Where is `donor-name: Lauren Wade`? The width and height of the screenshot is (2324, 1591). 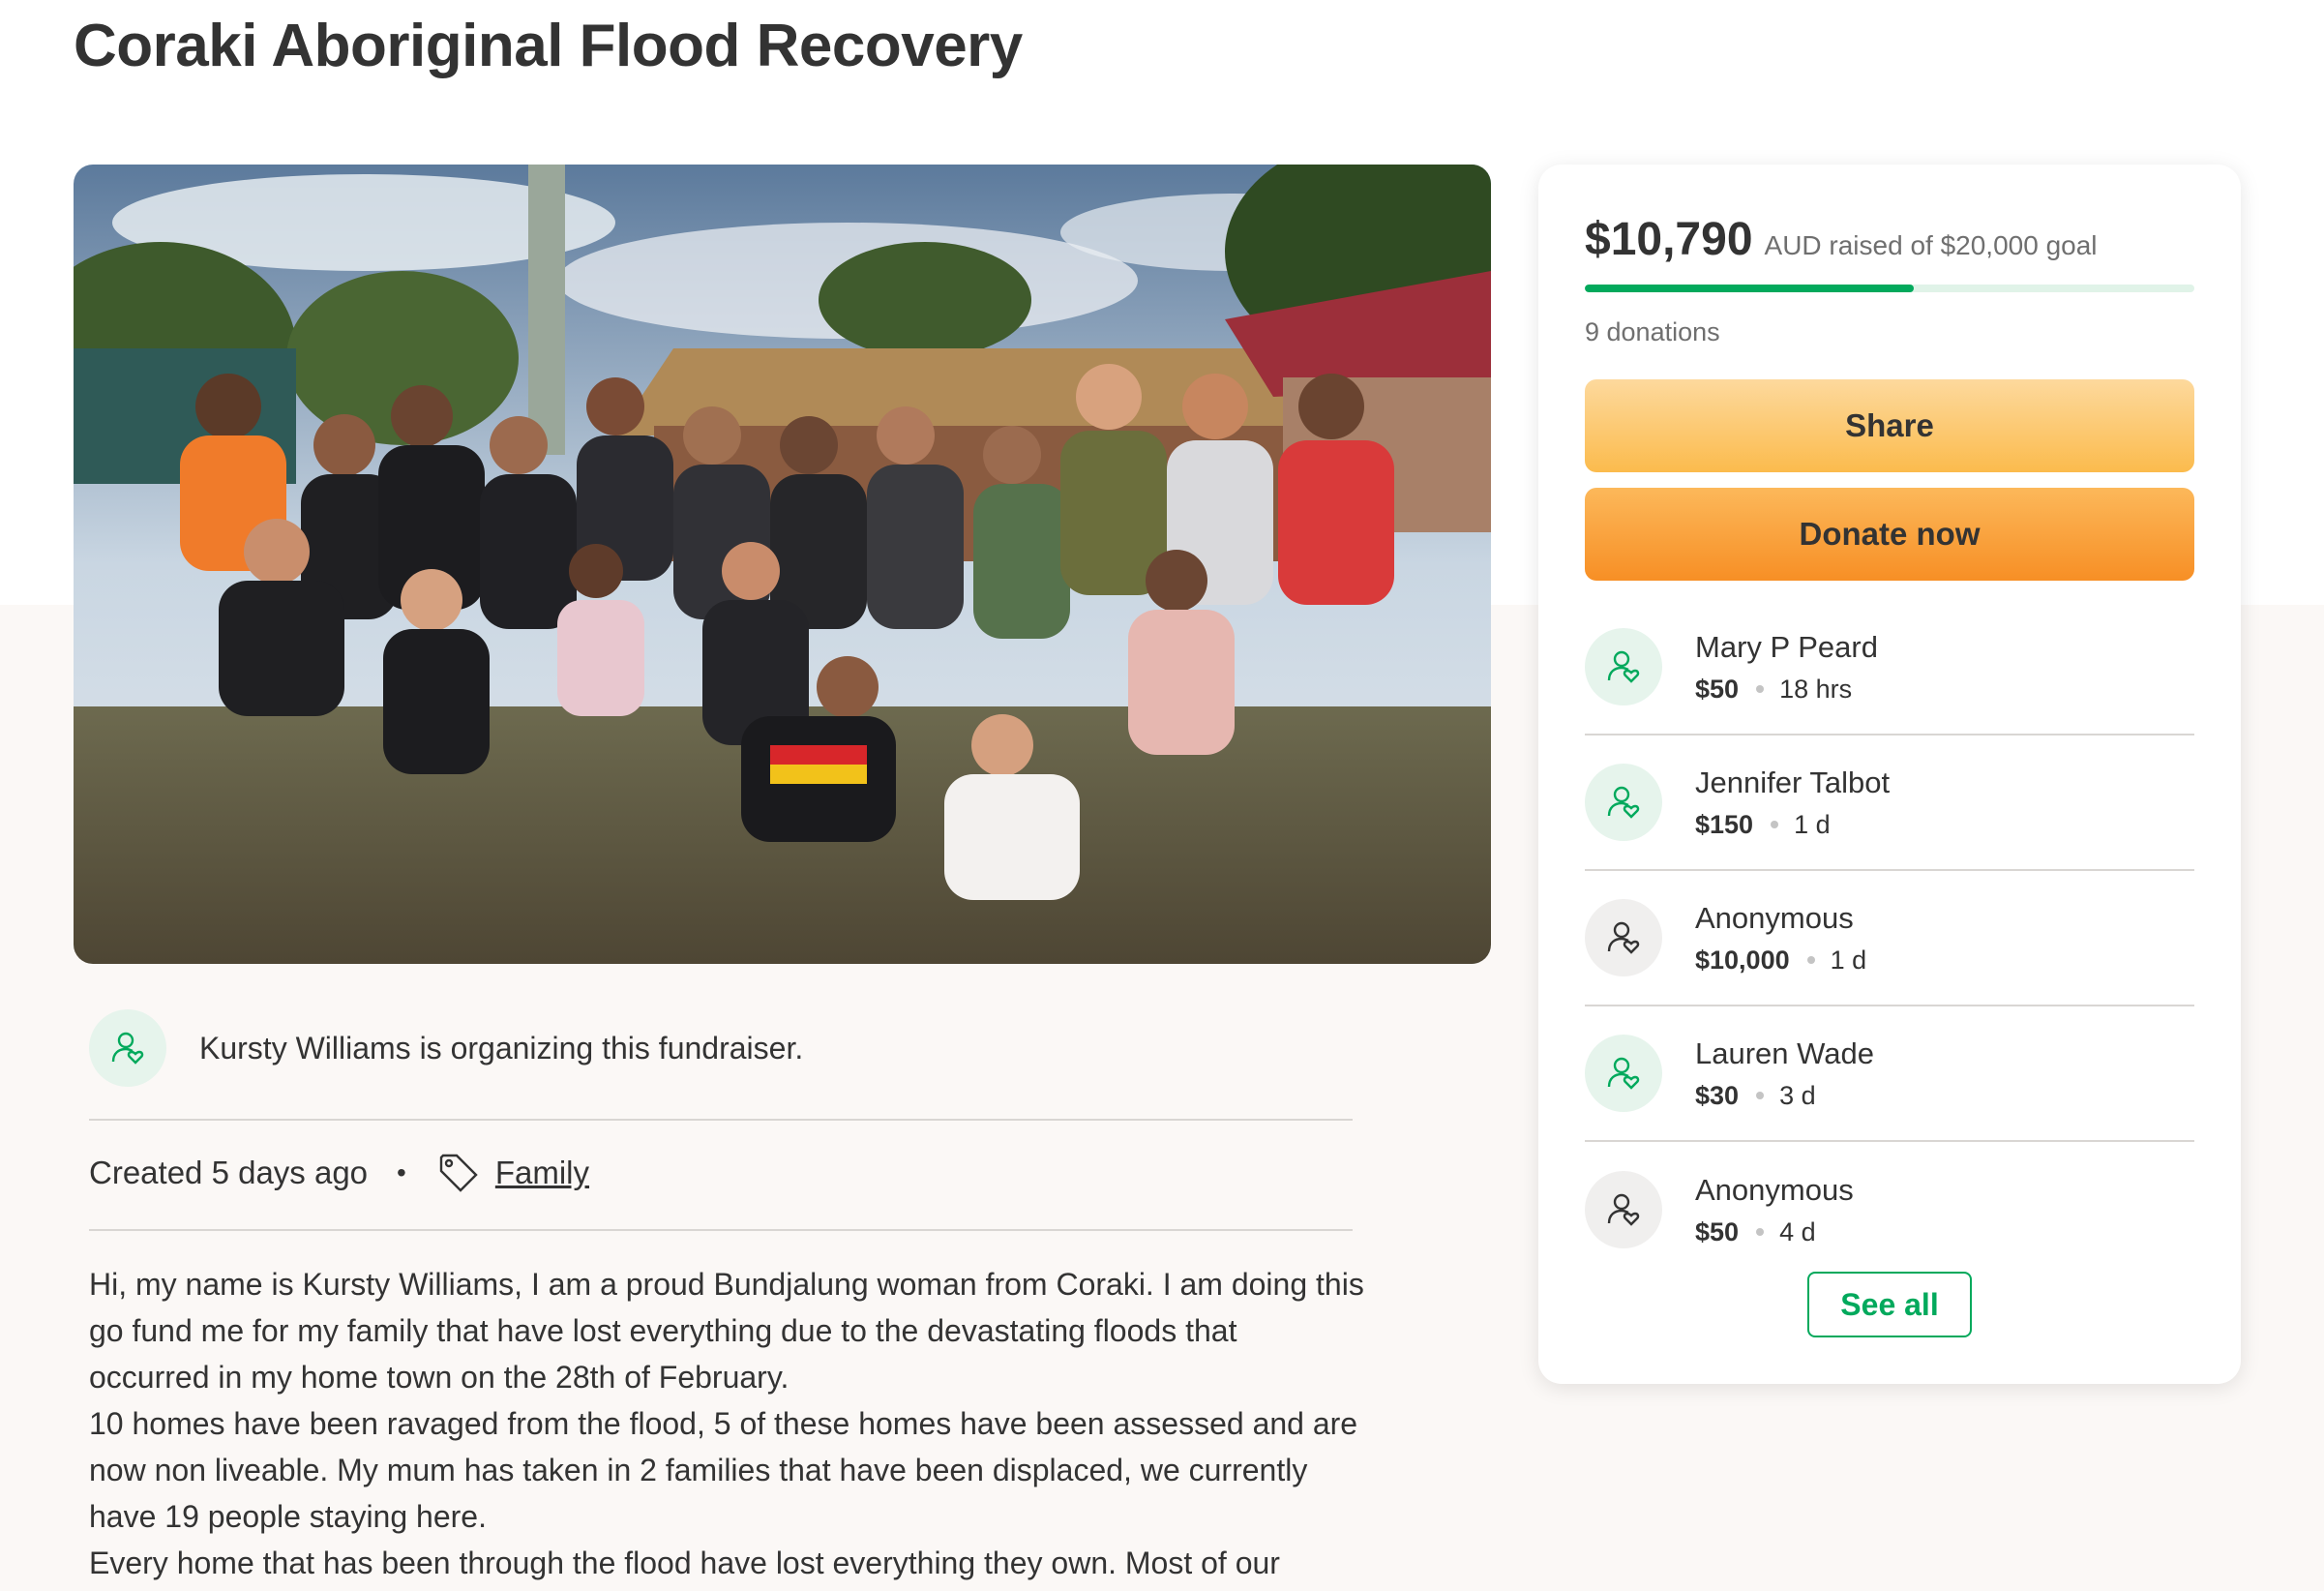 donor-name: Lauren Wade is located at coordinates (1785, 1053).